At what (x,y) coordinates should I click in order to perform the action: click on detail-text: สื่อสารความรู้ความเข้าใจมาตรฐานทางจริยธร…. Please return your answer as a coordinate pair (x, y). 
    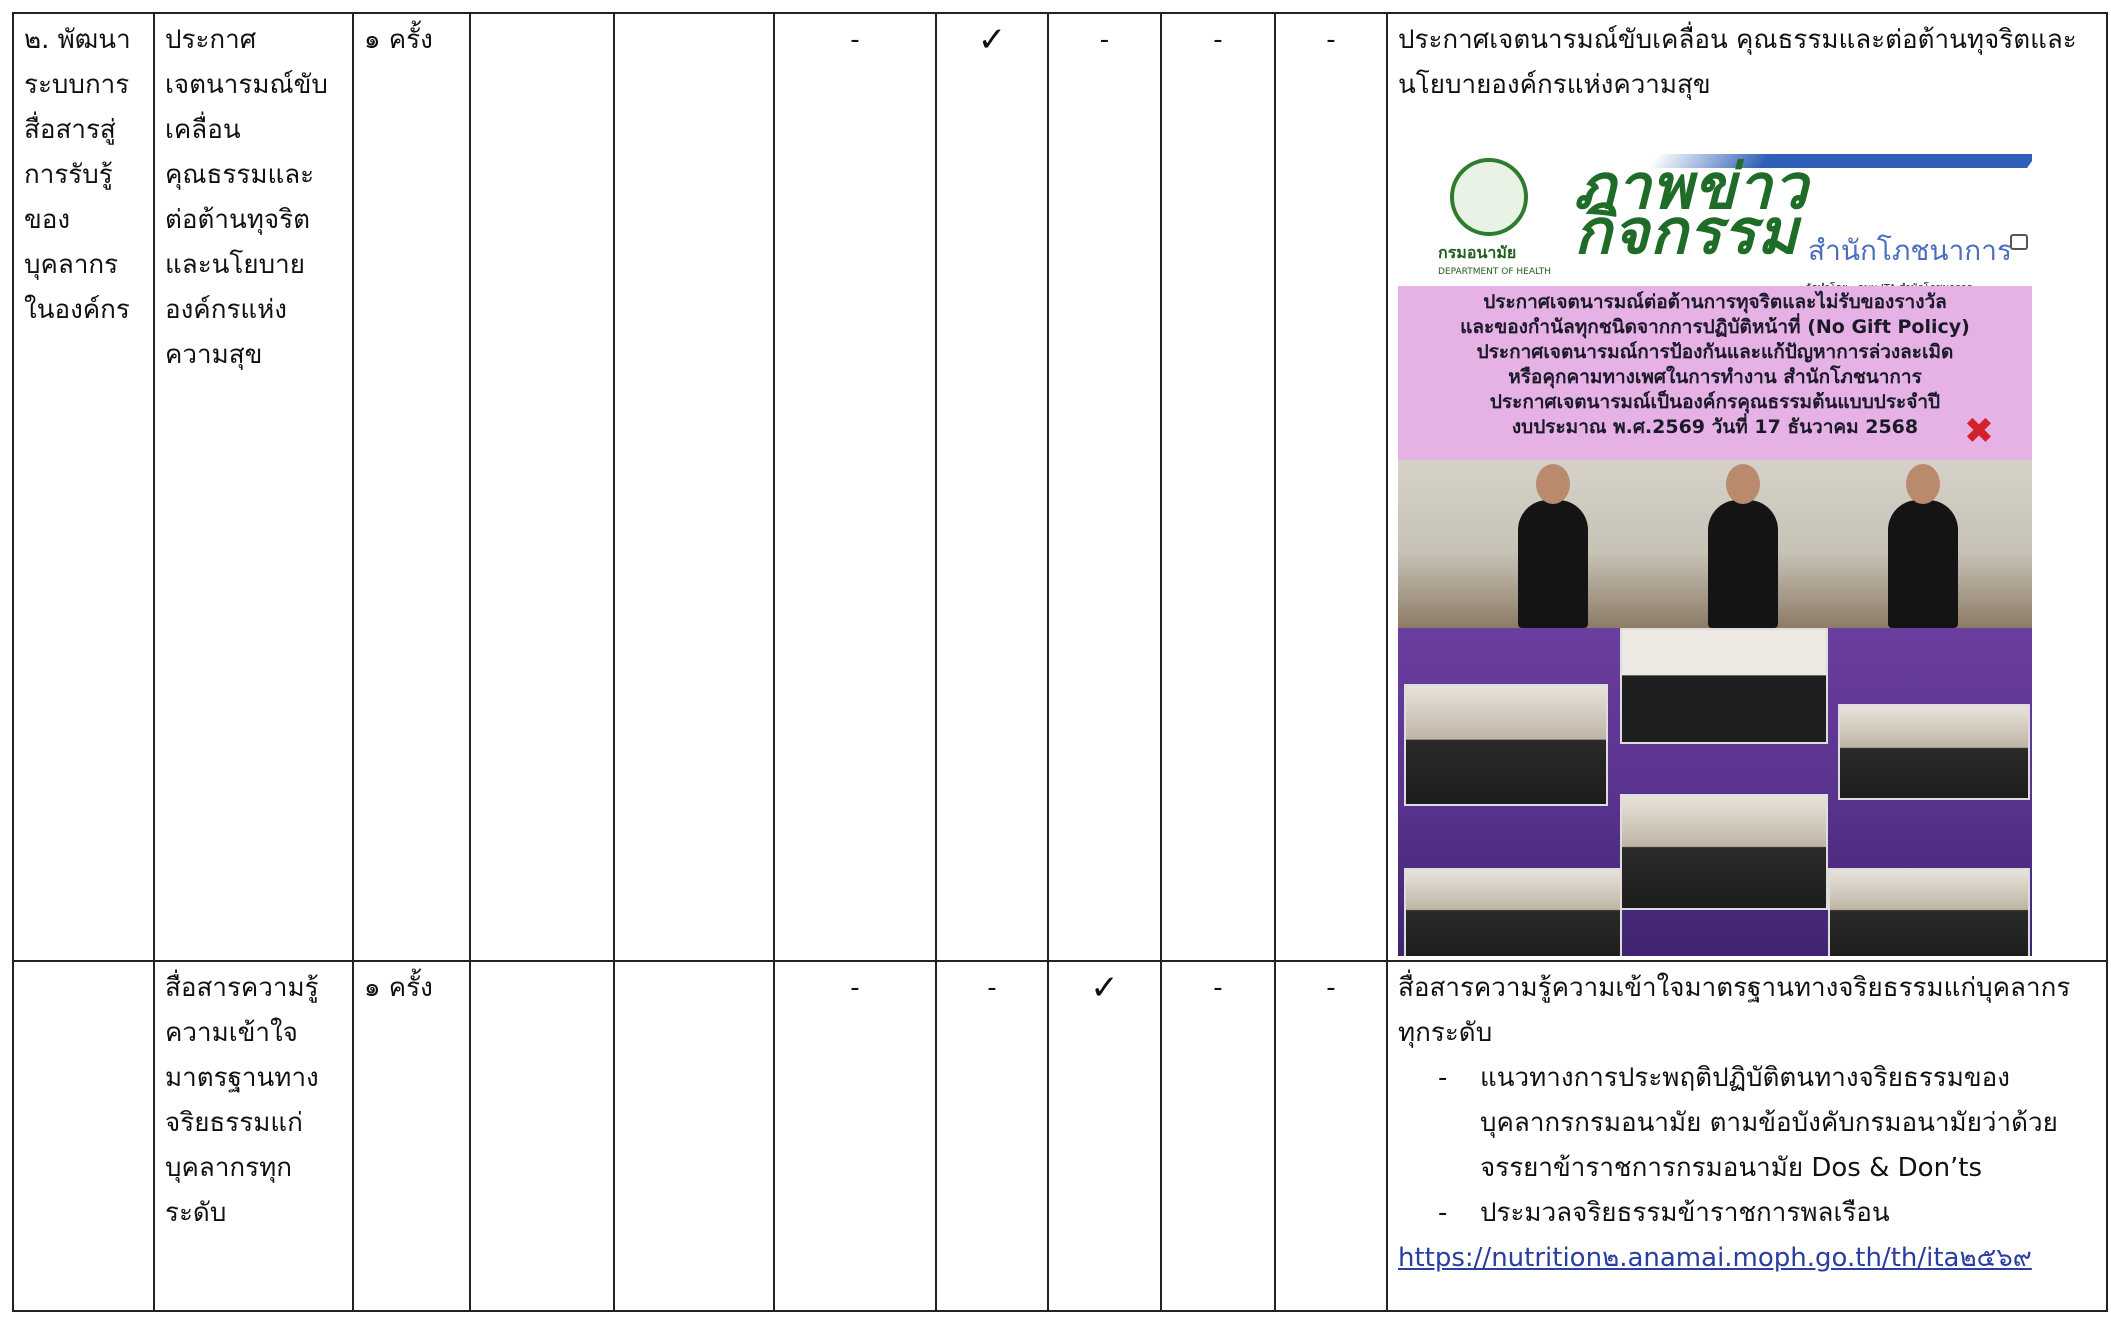
    Looking at the image, I should click on (1734, 1010).